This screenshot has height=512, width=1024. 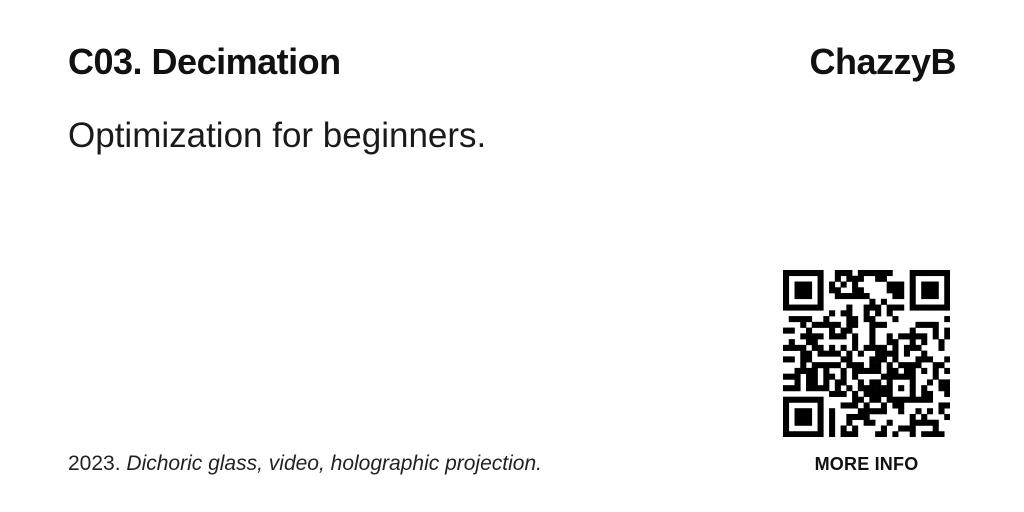 What do you see at coordinates (866, 464) in the screenshot?
I see `more-info-link: MORE INFO` at bounding box center [866, 464].